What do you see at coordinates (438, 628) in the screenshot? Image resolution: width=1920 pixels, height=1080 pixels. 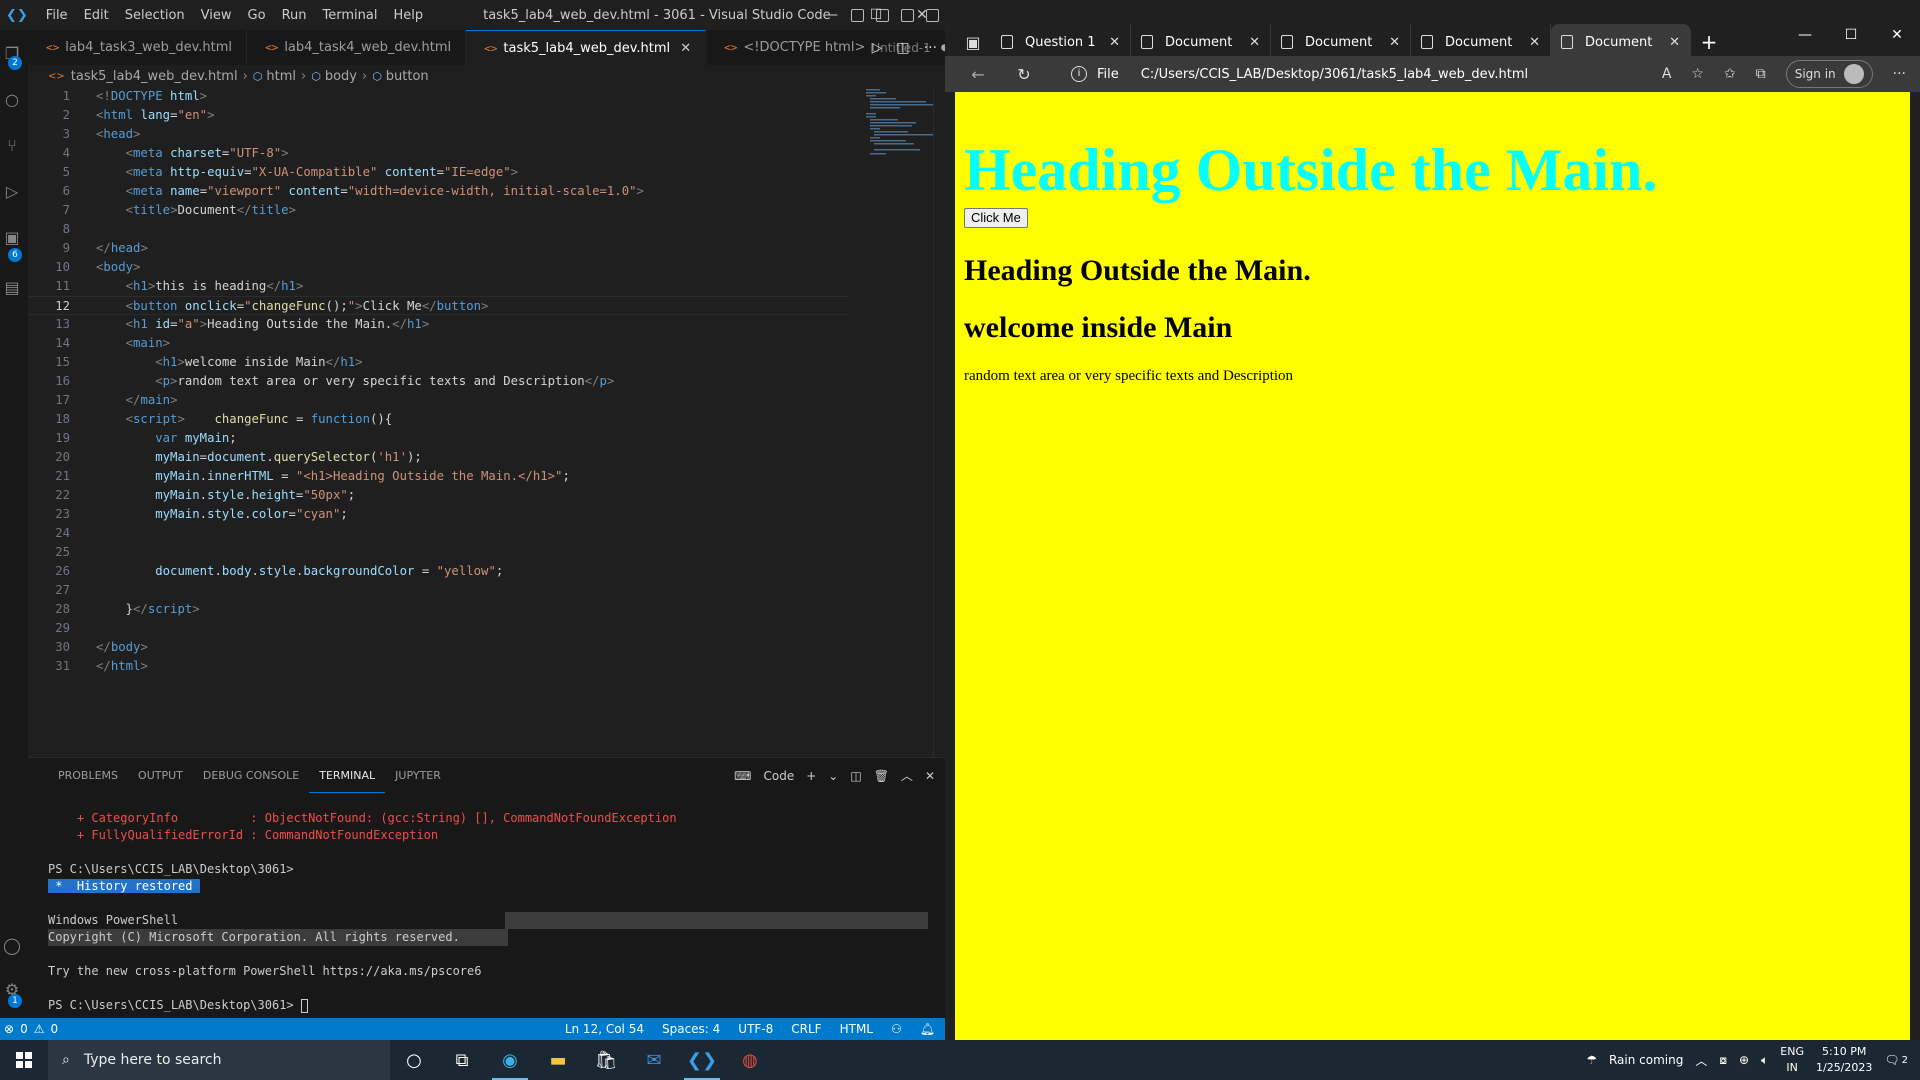 I see `code-line: 29` at bounding box center [438, 628].